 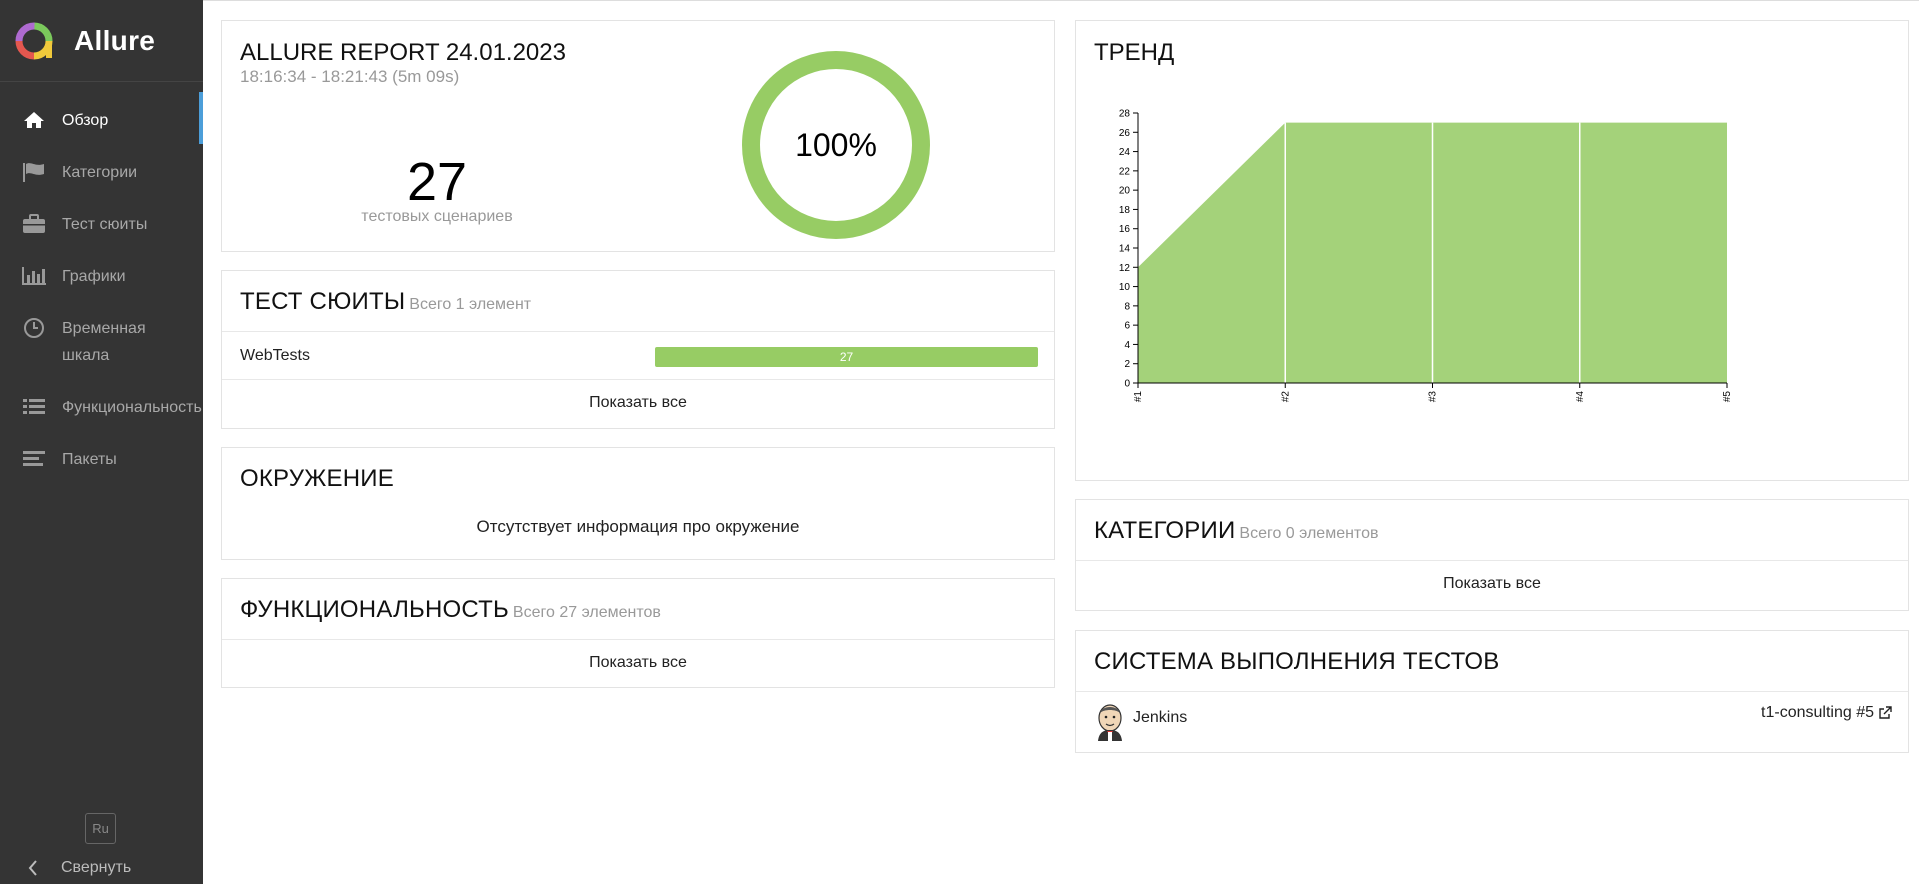 What do you see at coordinates (1817, 712) in the screenshot?
I see `executor-build-label: t1-consulting #5` at bounding box center [1817, 712].